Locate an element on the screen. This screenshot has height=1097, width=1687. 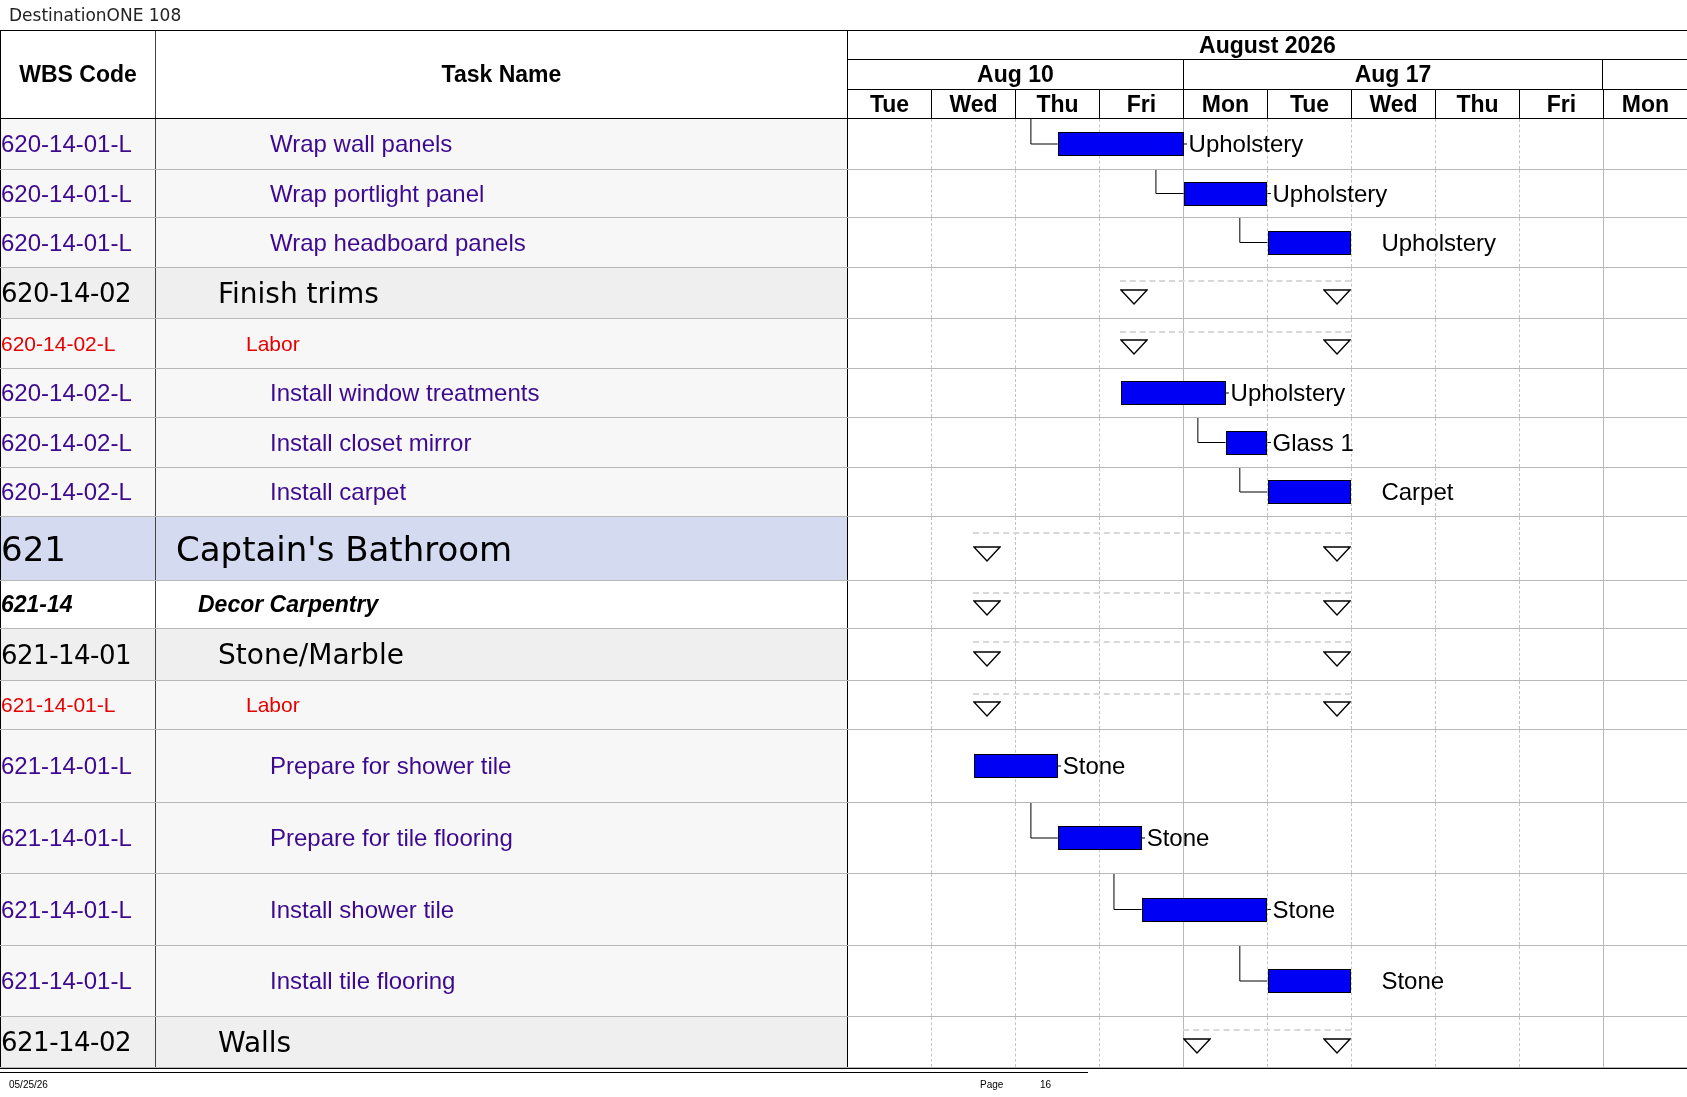
task-name-cell: Wrap portlight panel is located at coordinates (502, 193).